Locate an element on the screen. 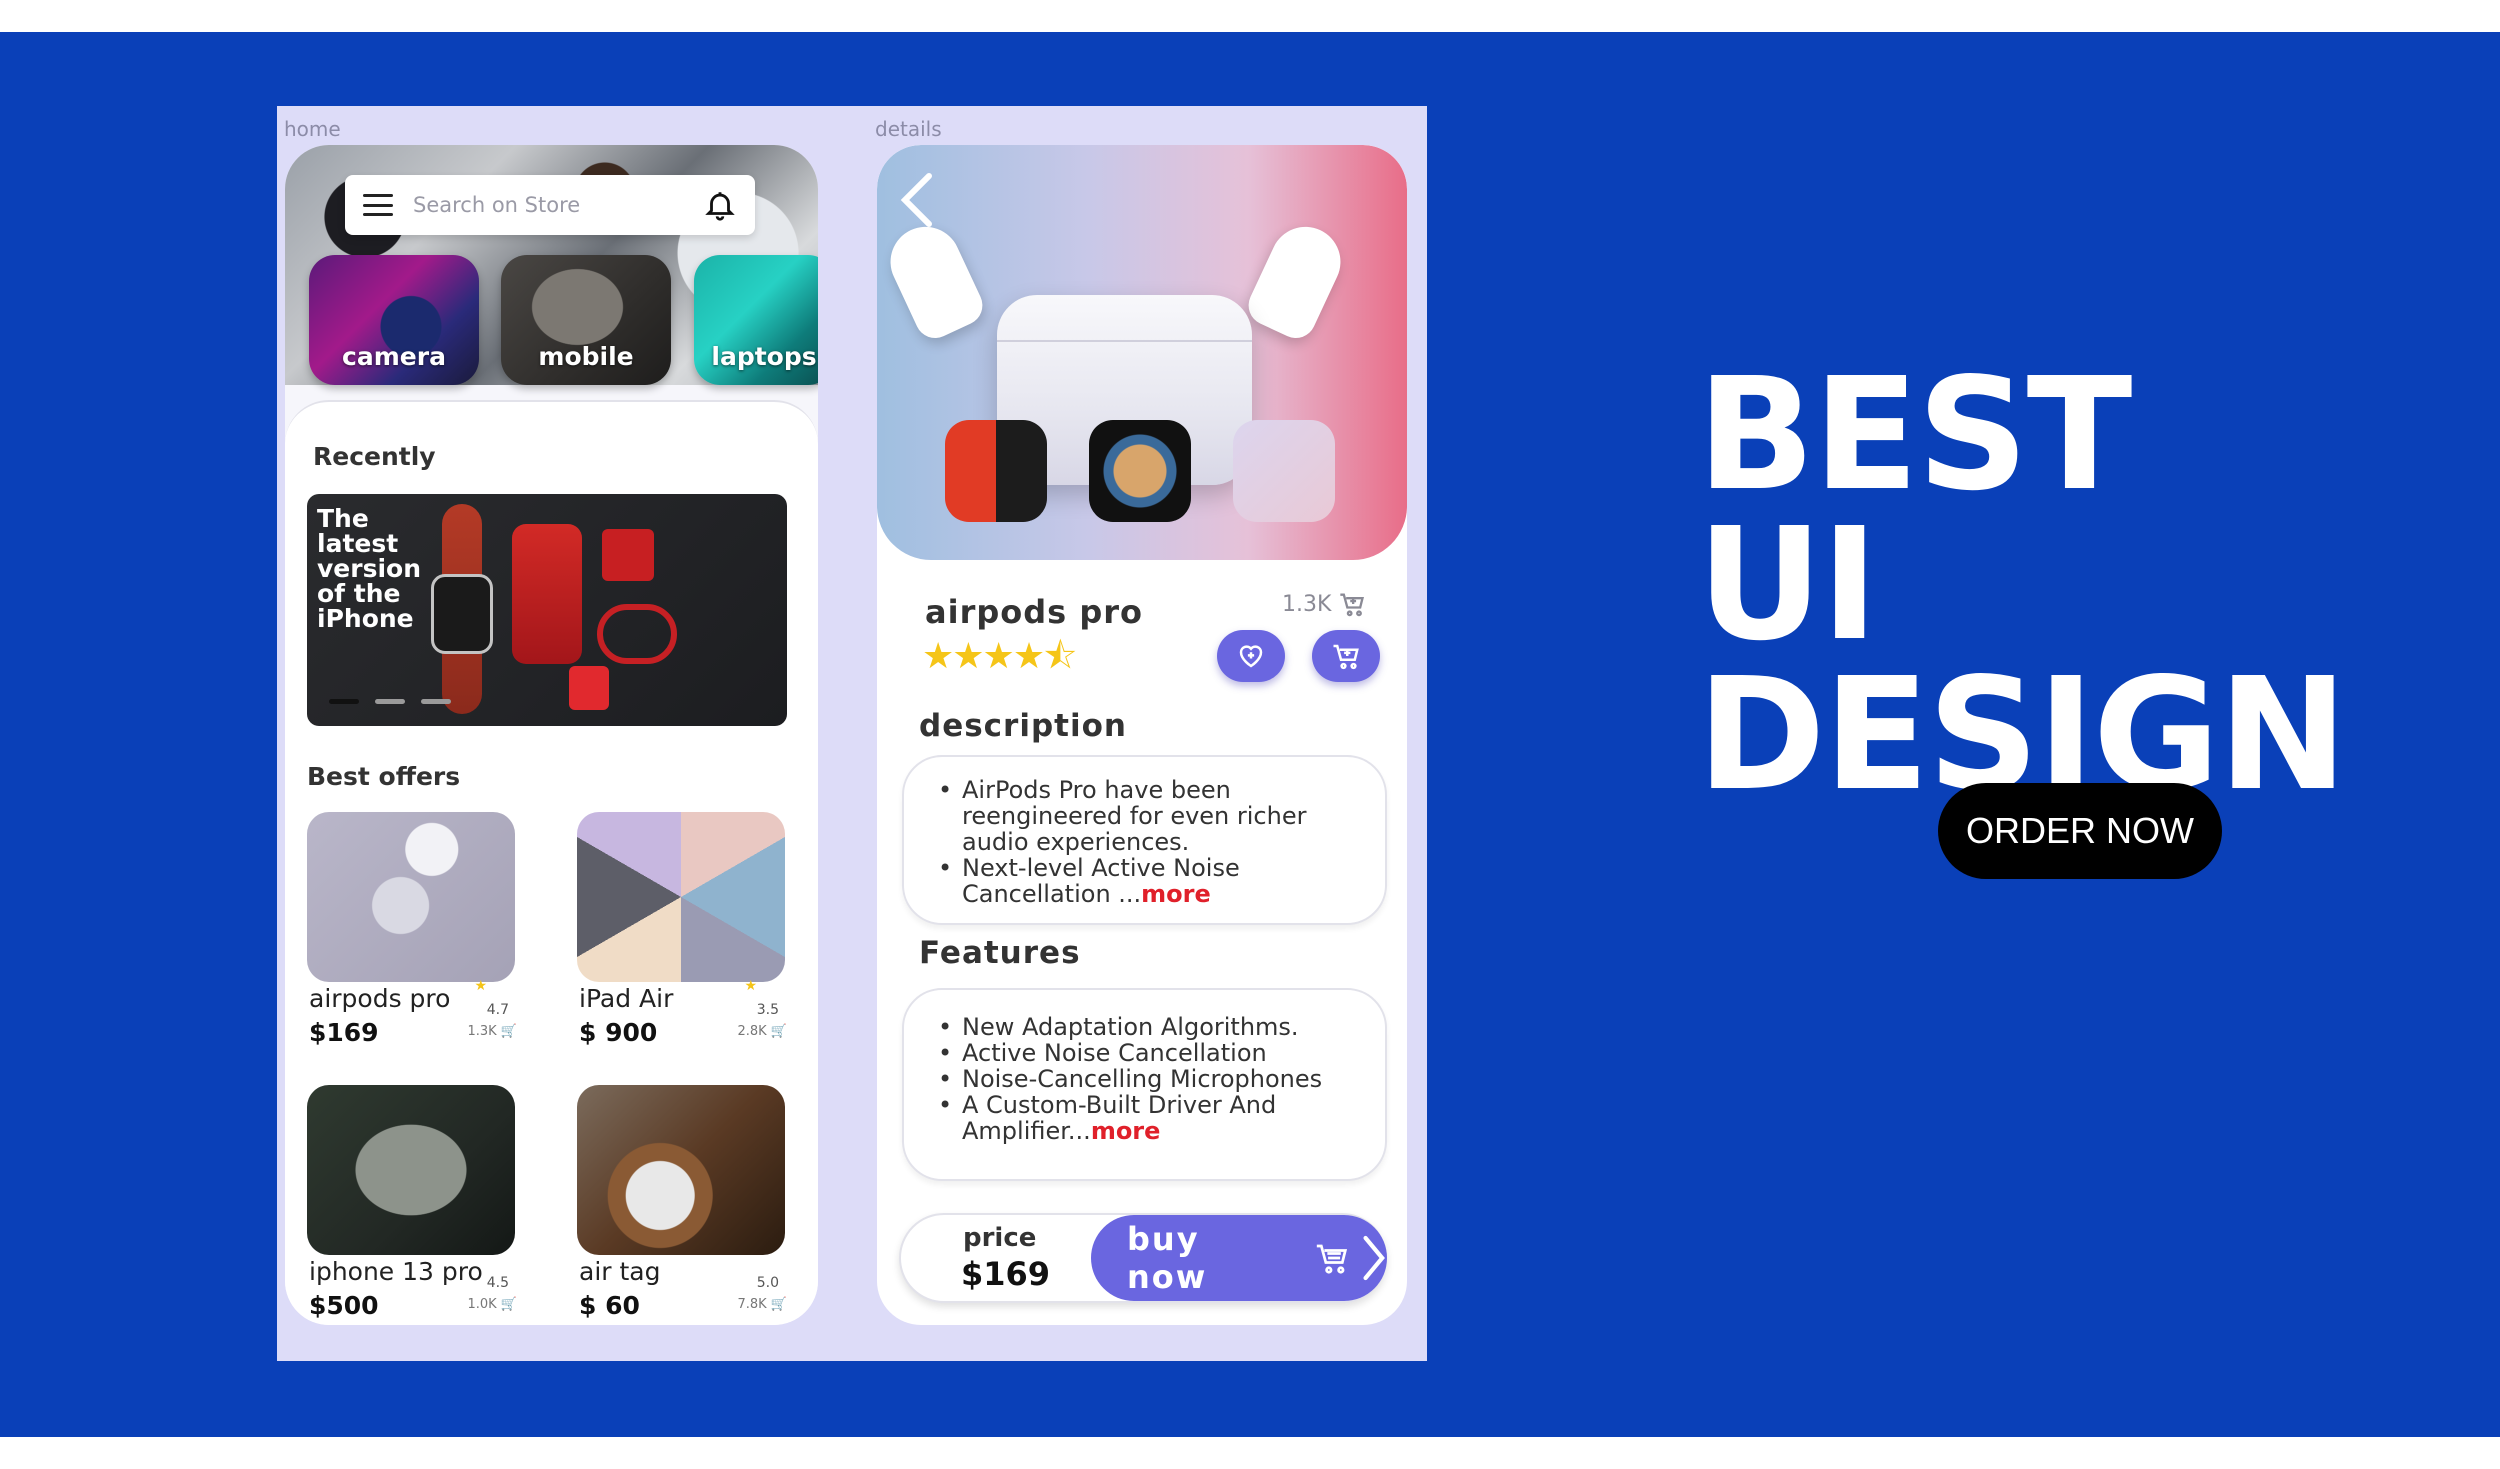  offer-sold: 1.0K 🛒 is located at coordinates (492, 1304).